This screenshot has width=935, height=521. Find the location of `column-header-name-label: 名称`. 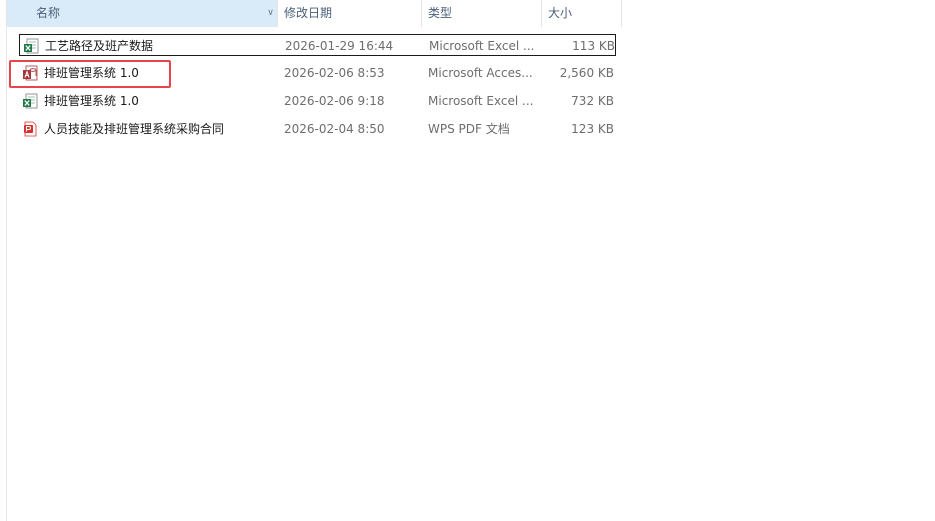

column-header-name-label: 名称 is located at coordinates (48, 13).